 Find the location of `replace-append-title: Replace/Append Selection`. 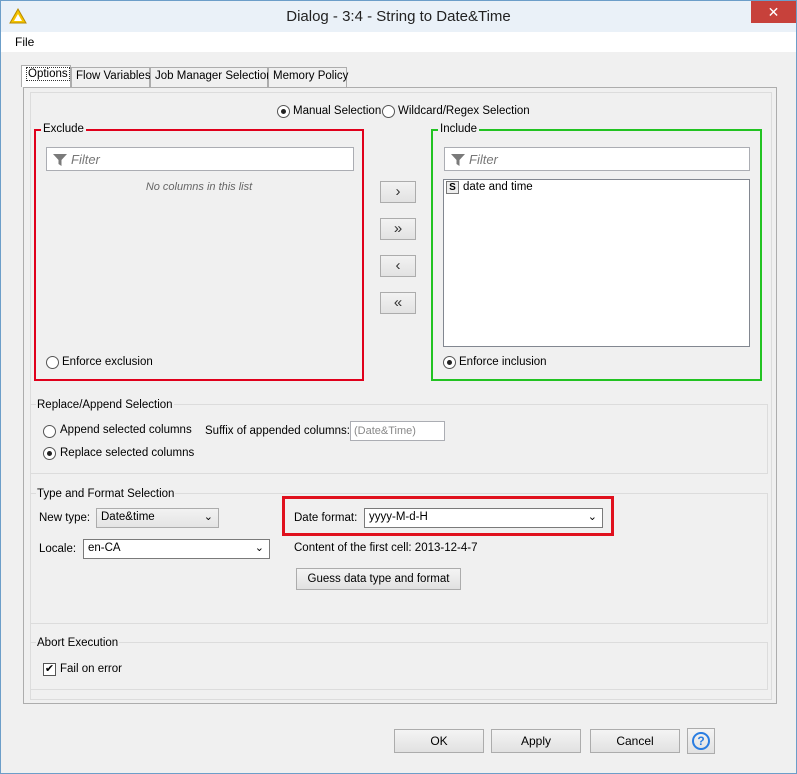

replace-append-title: Replace/Append Selection is located at coordinates (105, 405).